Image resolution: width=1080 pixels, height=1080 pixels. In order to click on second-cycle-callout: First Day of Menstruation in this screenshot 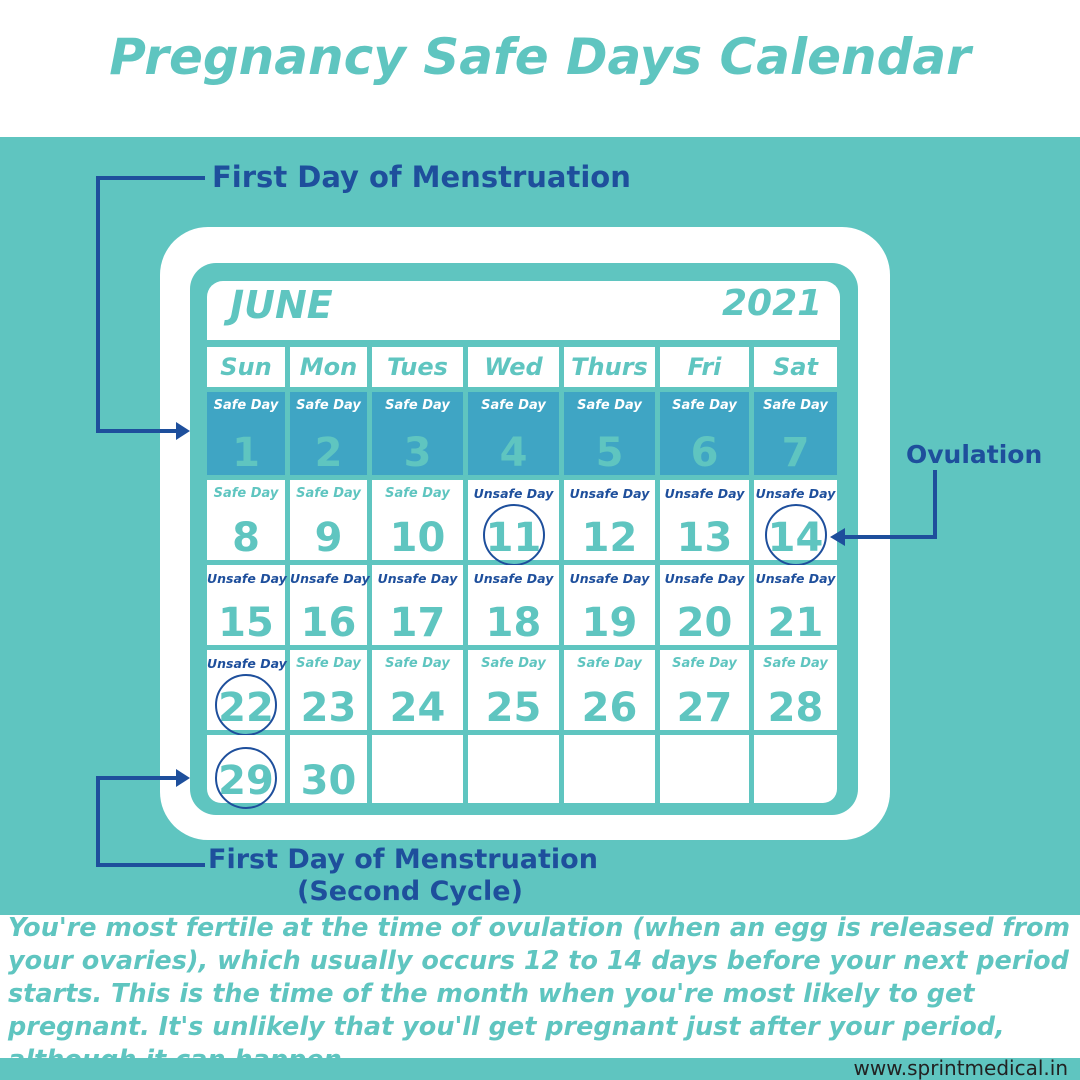, I will do `click(403, 859)`.